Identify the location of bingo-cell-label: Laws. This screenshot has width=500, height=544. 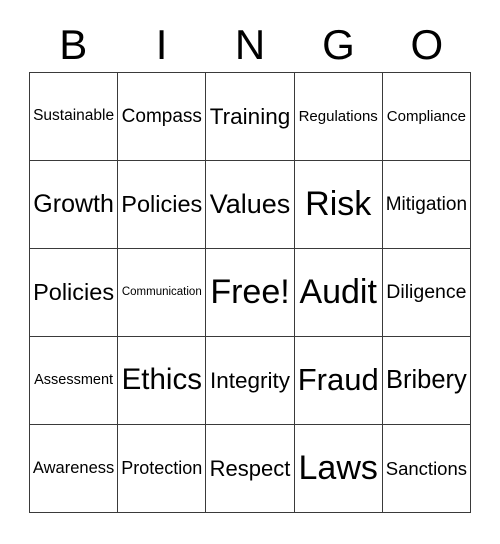
(338, 467).